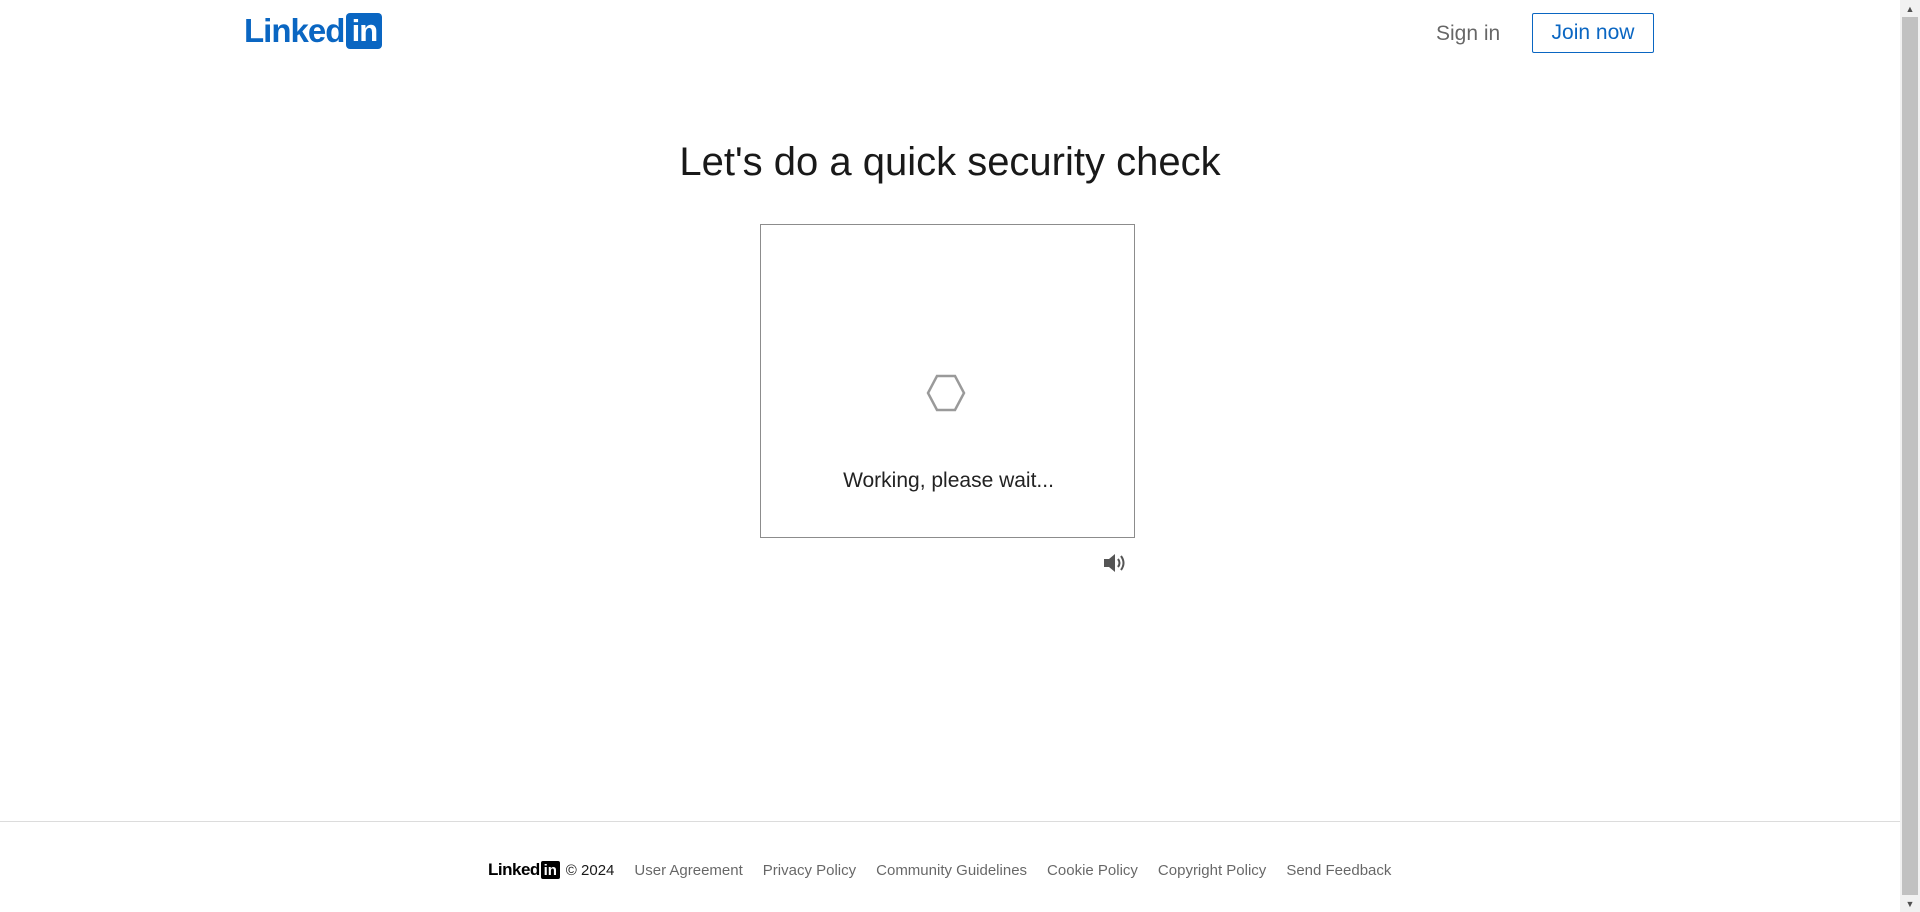  What do you see at coordinates (514, 869) in the screenshot?
I see `footer-logo-text: Linked` at bounding box center [514, 869].